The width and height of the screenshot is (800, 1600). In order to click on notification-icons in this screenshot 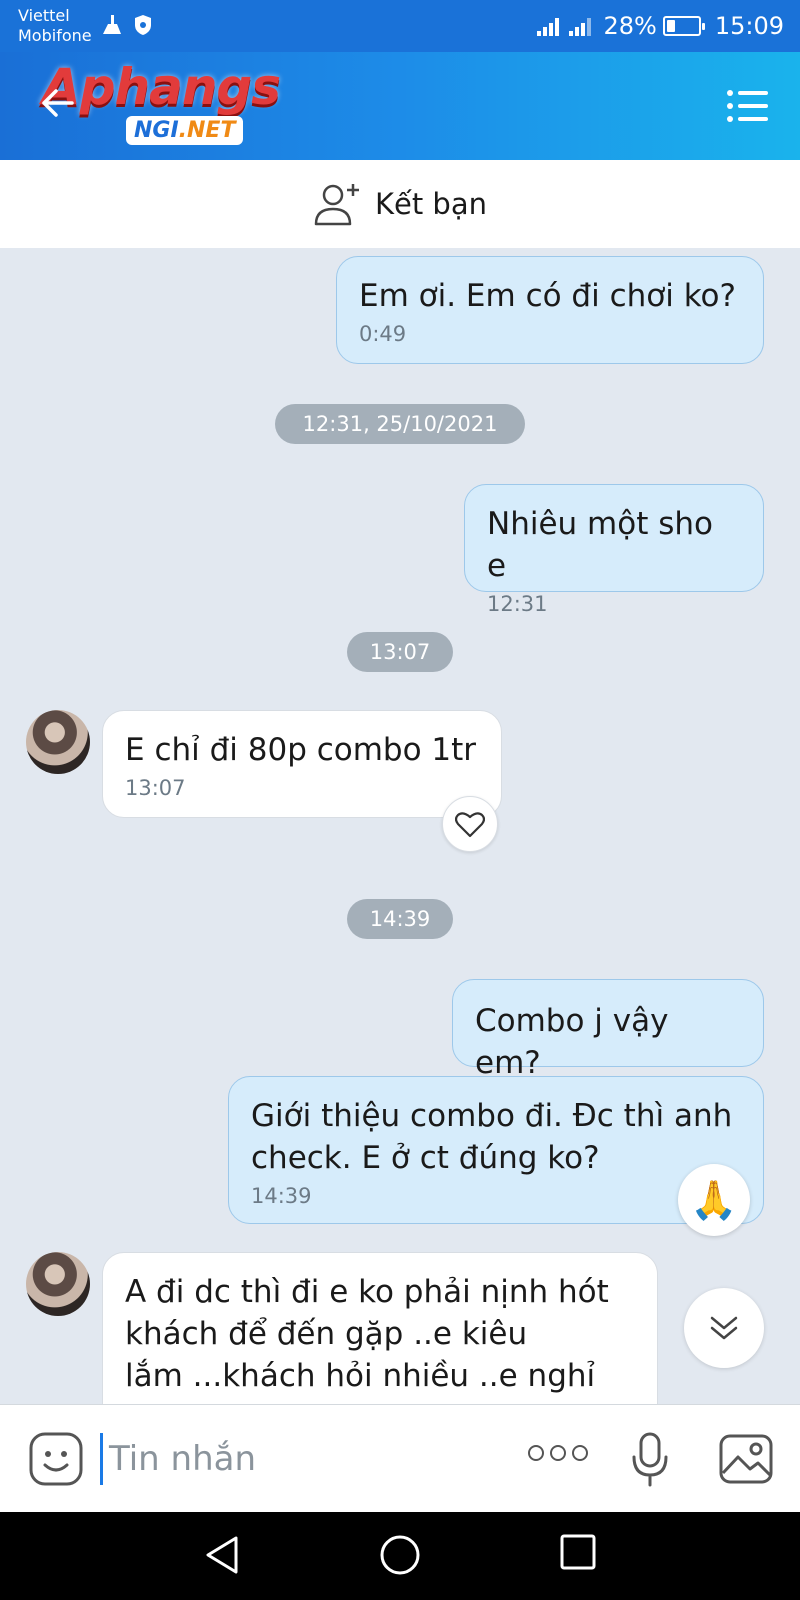, I will do `click(126, 25)`.